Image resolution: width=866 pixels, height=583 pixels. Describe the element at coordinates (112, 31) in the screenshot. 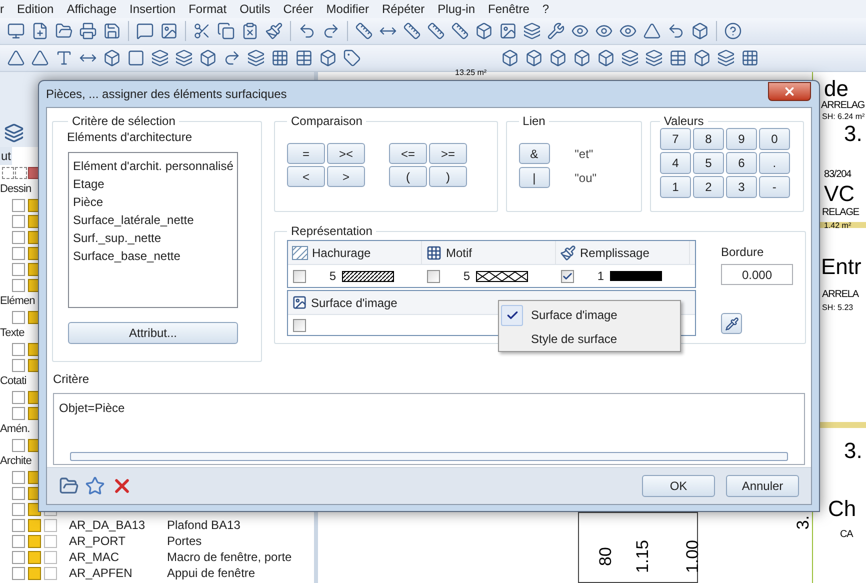

I see `save-icon` at that location.